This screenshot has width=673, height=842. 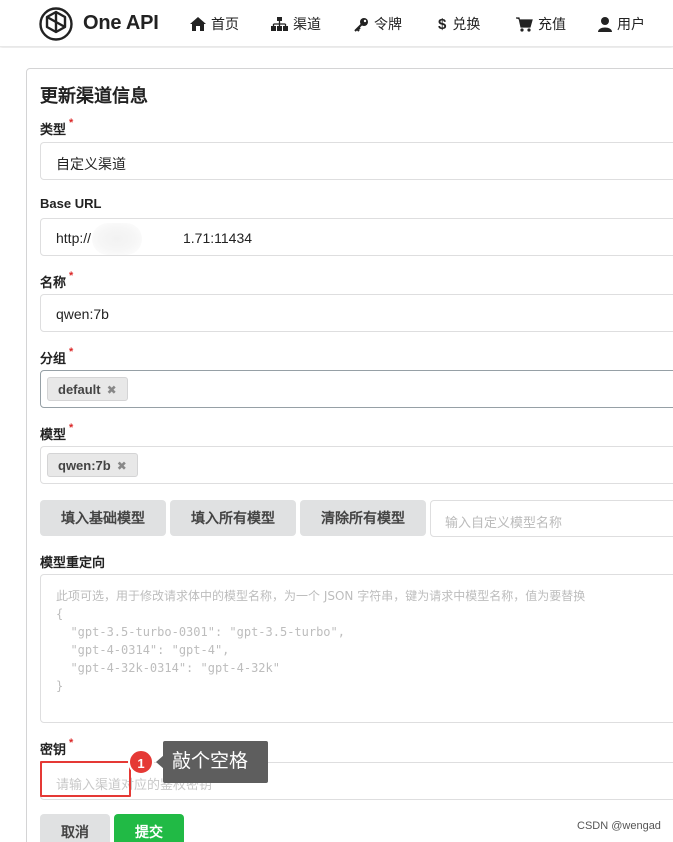 I want to click on base-url-label: Base URL, so click(x=71, y=203).